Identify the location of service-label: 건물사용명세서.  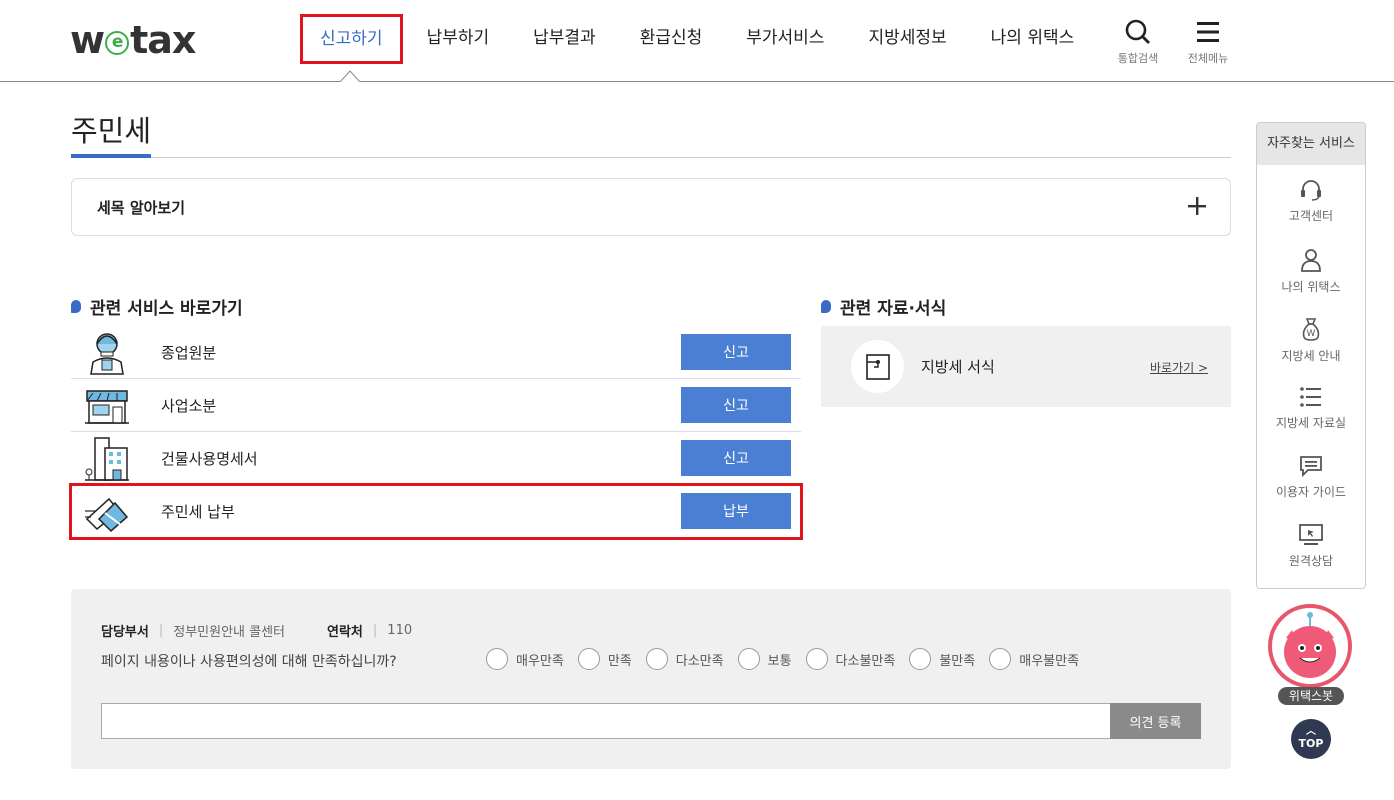
(209, 459).